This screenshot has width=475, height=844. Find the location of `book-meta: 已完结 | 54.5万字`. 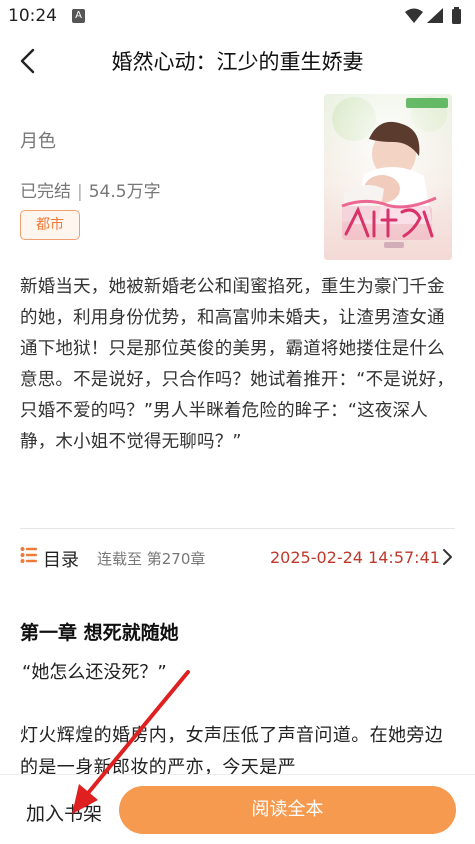

book-meta: 已完结 | 54.5万字 is located at coordinates (90, 189).